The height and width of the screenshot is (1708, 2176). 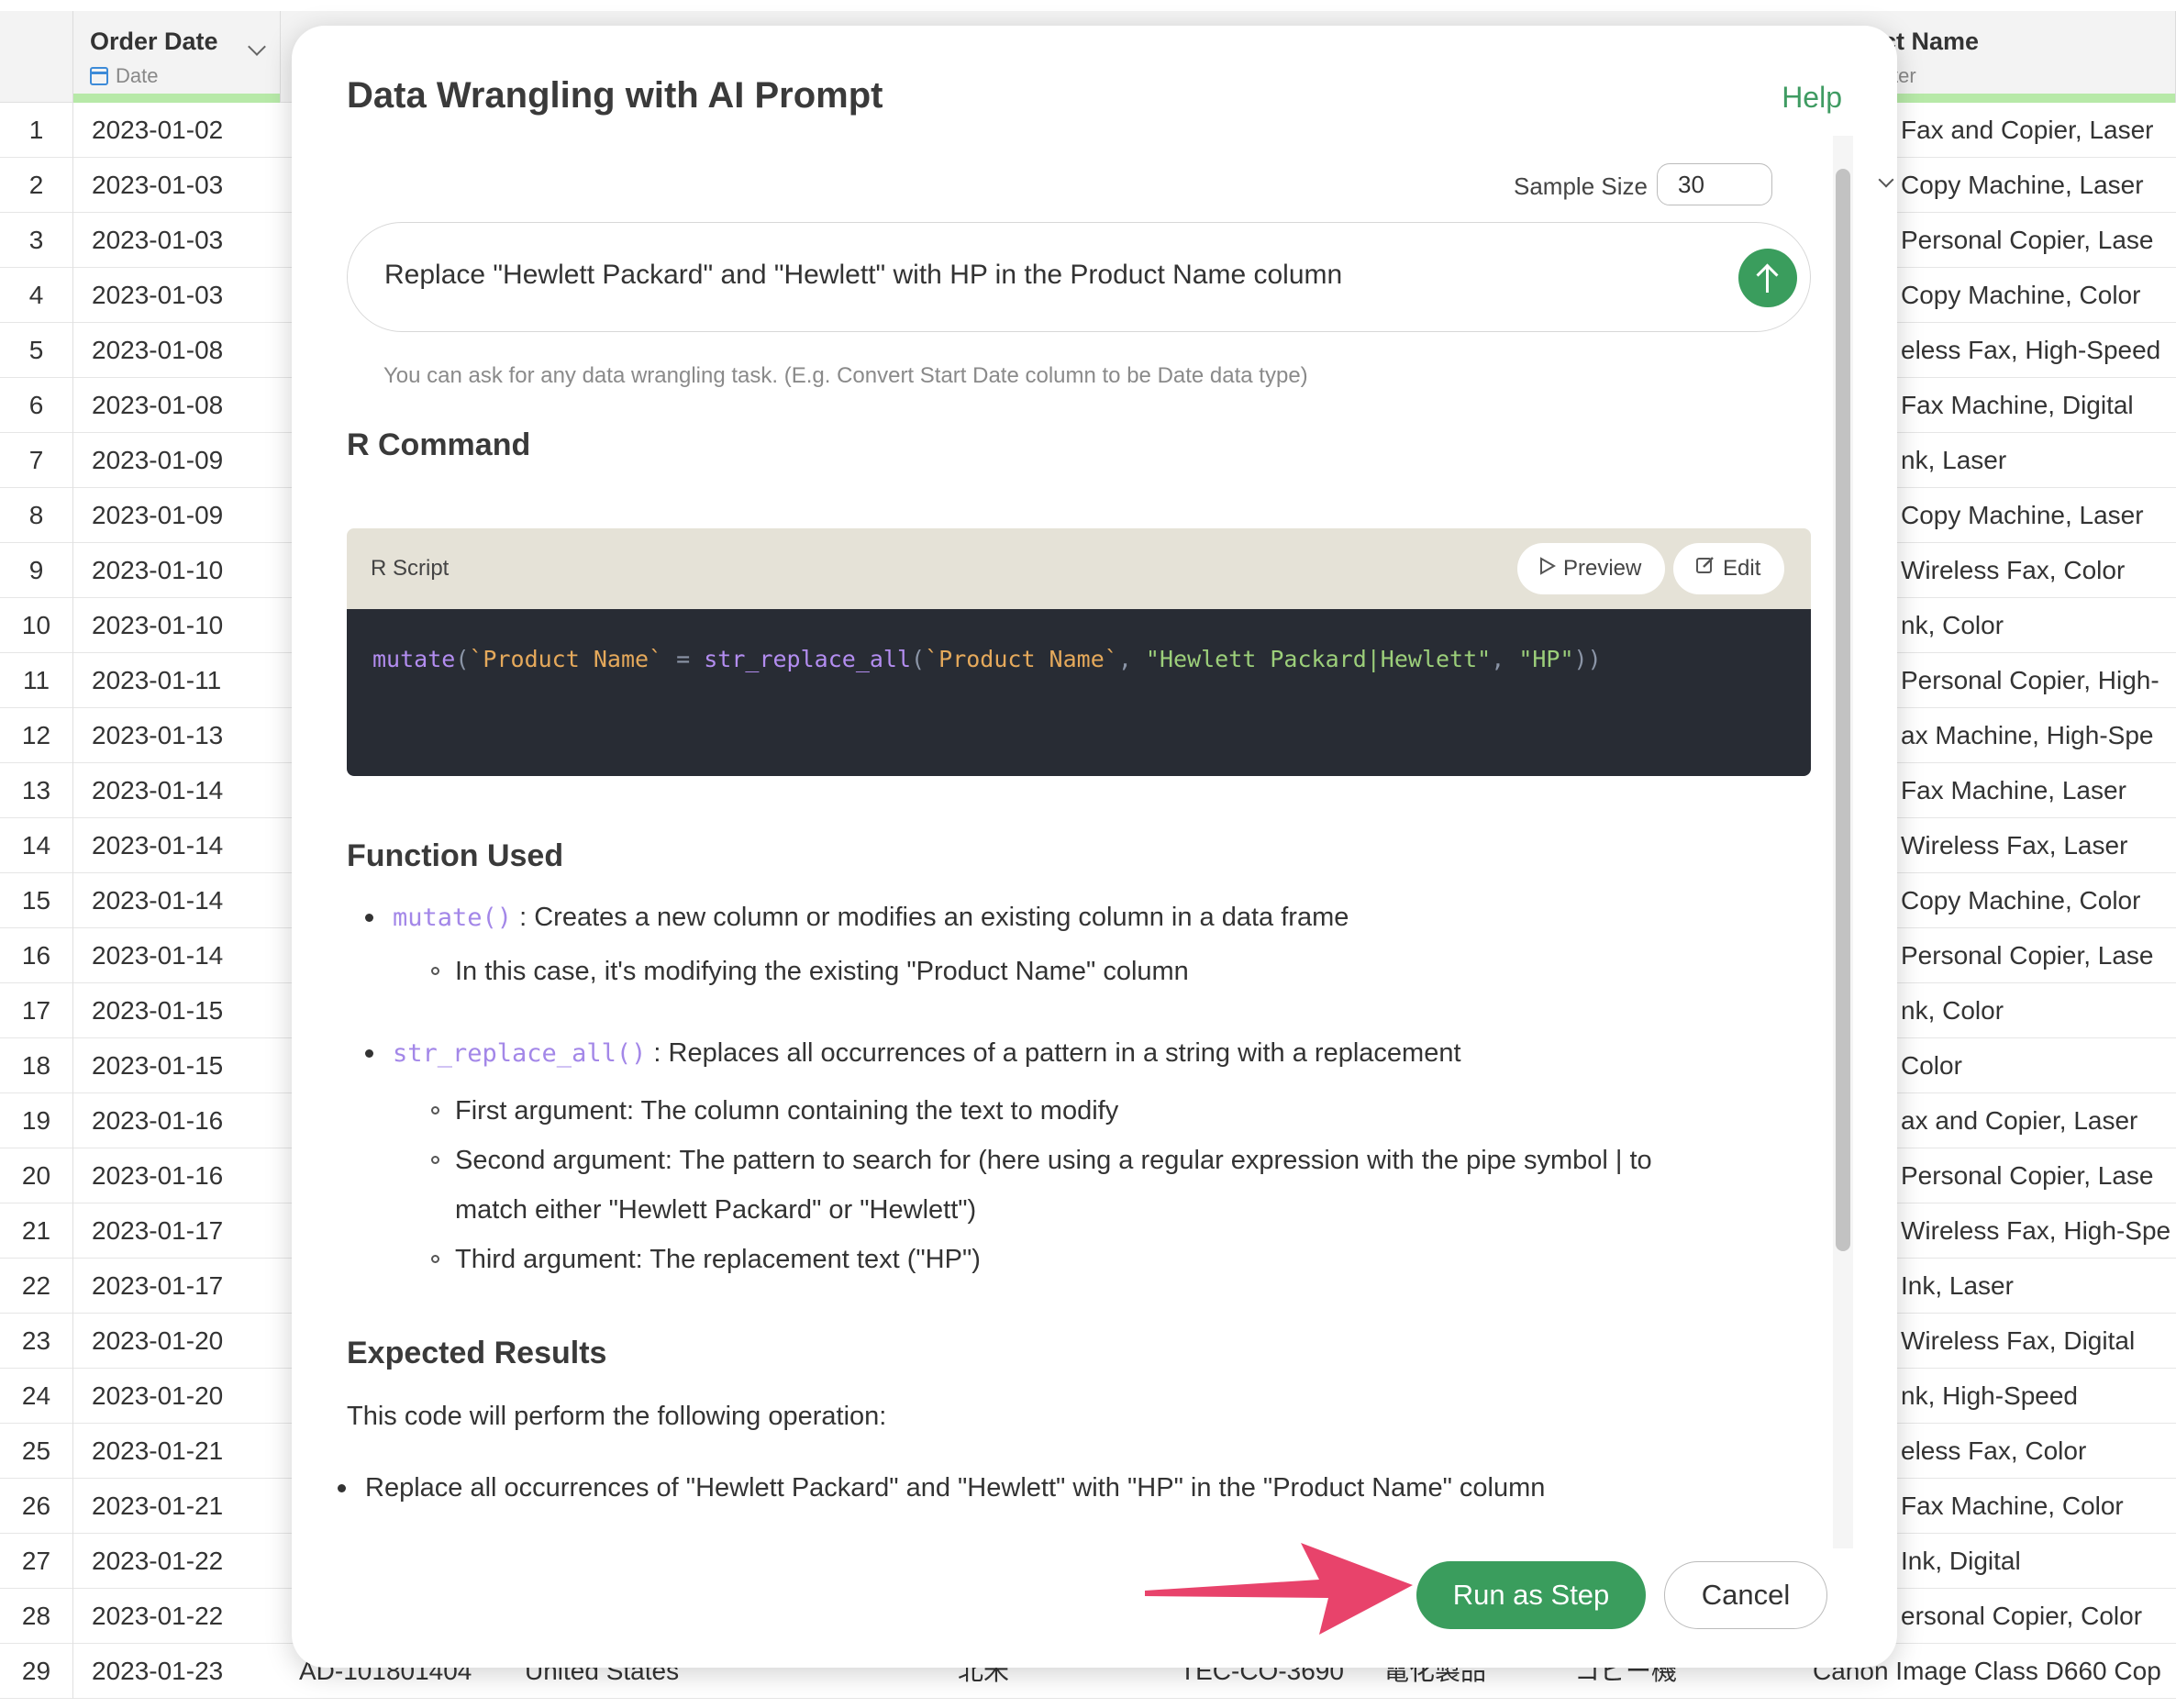 I want to click on scrollbar-thumb, so click(x=1843, y=710).